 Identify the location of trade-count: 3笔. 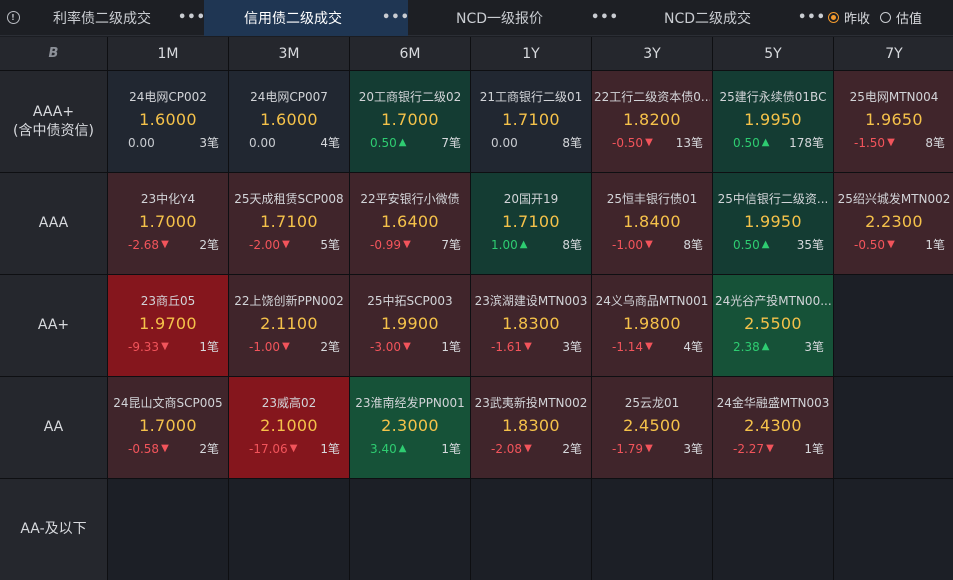
(814, 346).